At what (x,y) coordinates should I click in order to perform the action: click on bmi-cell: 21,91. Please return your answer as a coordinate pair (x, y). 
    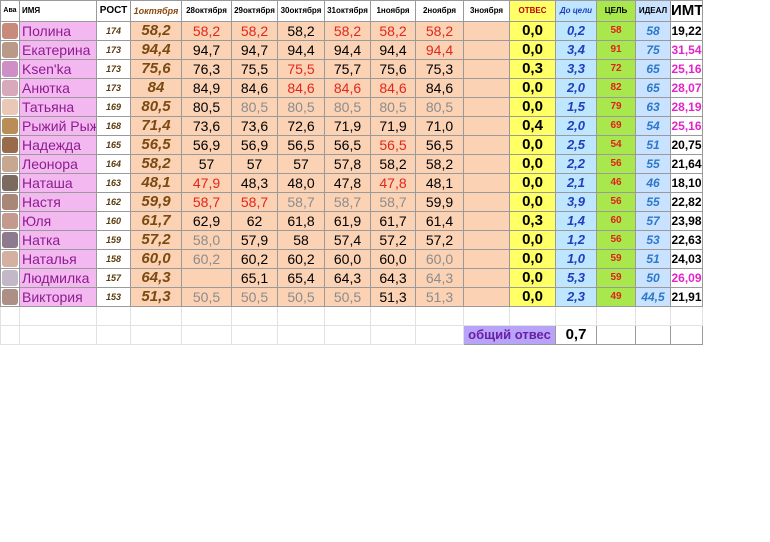
    Looking at the image, I should click on (686, 297).